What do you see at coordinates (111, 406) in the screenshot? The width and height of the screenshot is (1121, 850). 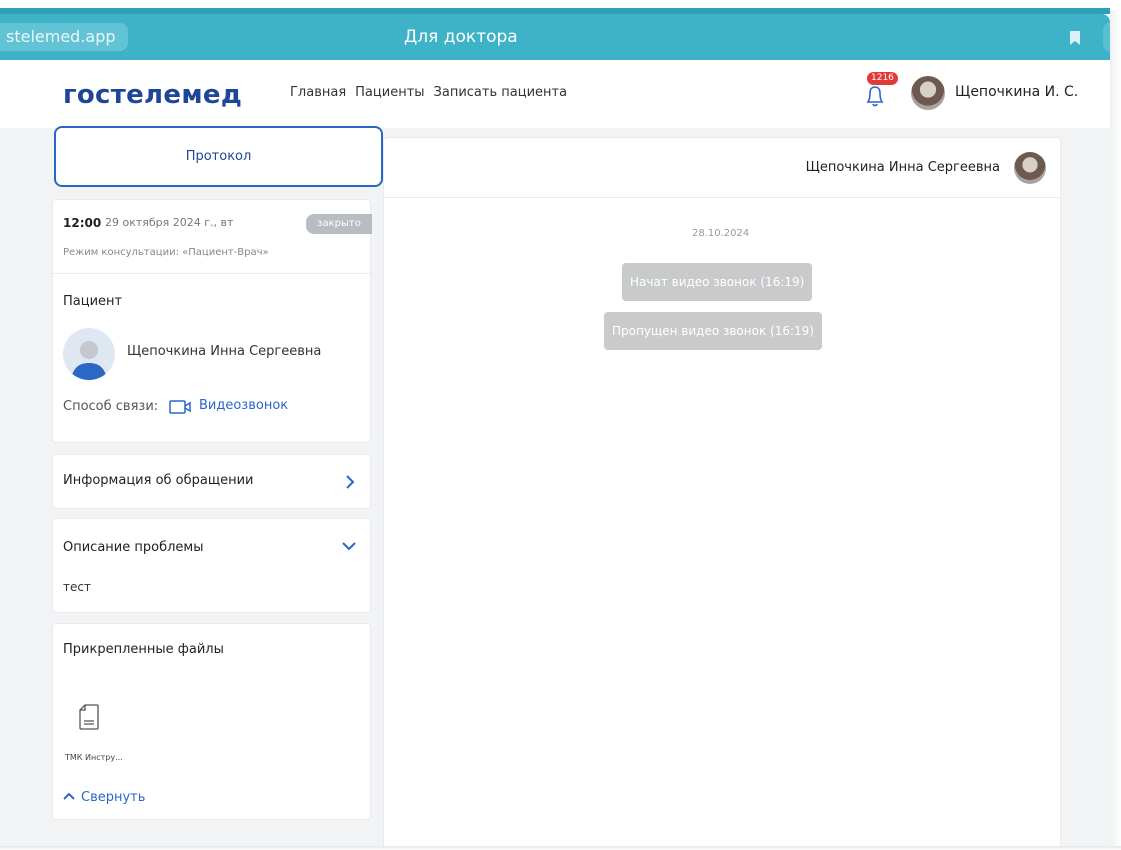 I see `contact-method-label: Способ связи:` at bounding box center [111, 406].